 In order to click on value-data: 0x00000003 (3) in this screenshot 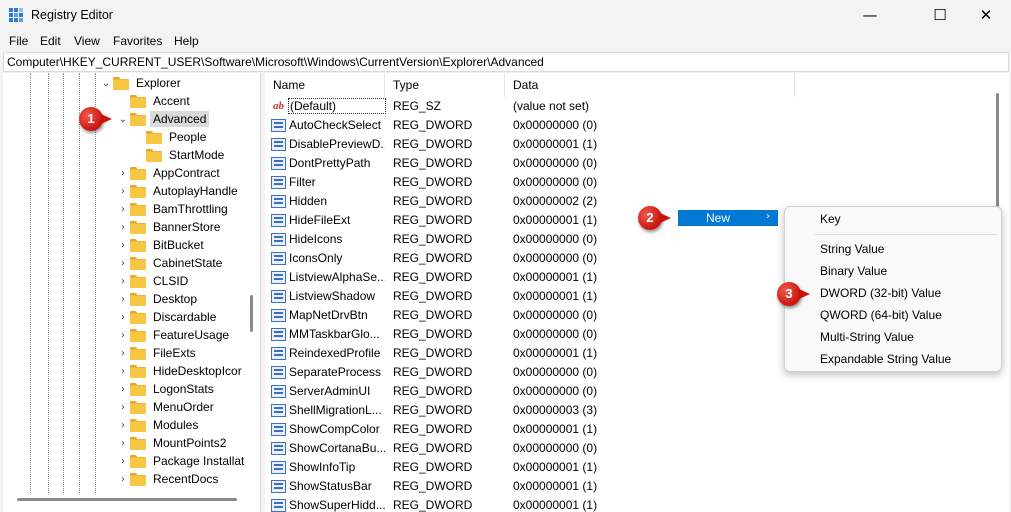, I will do `click(555, 410)`.